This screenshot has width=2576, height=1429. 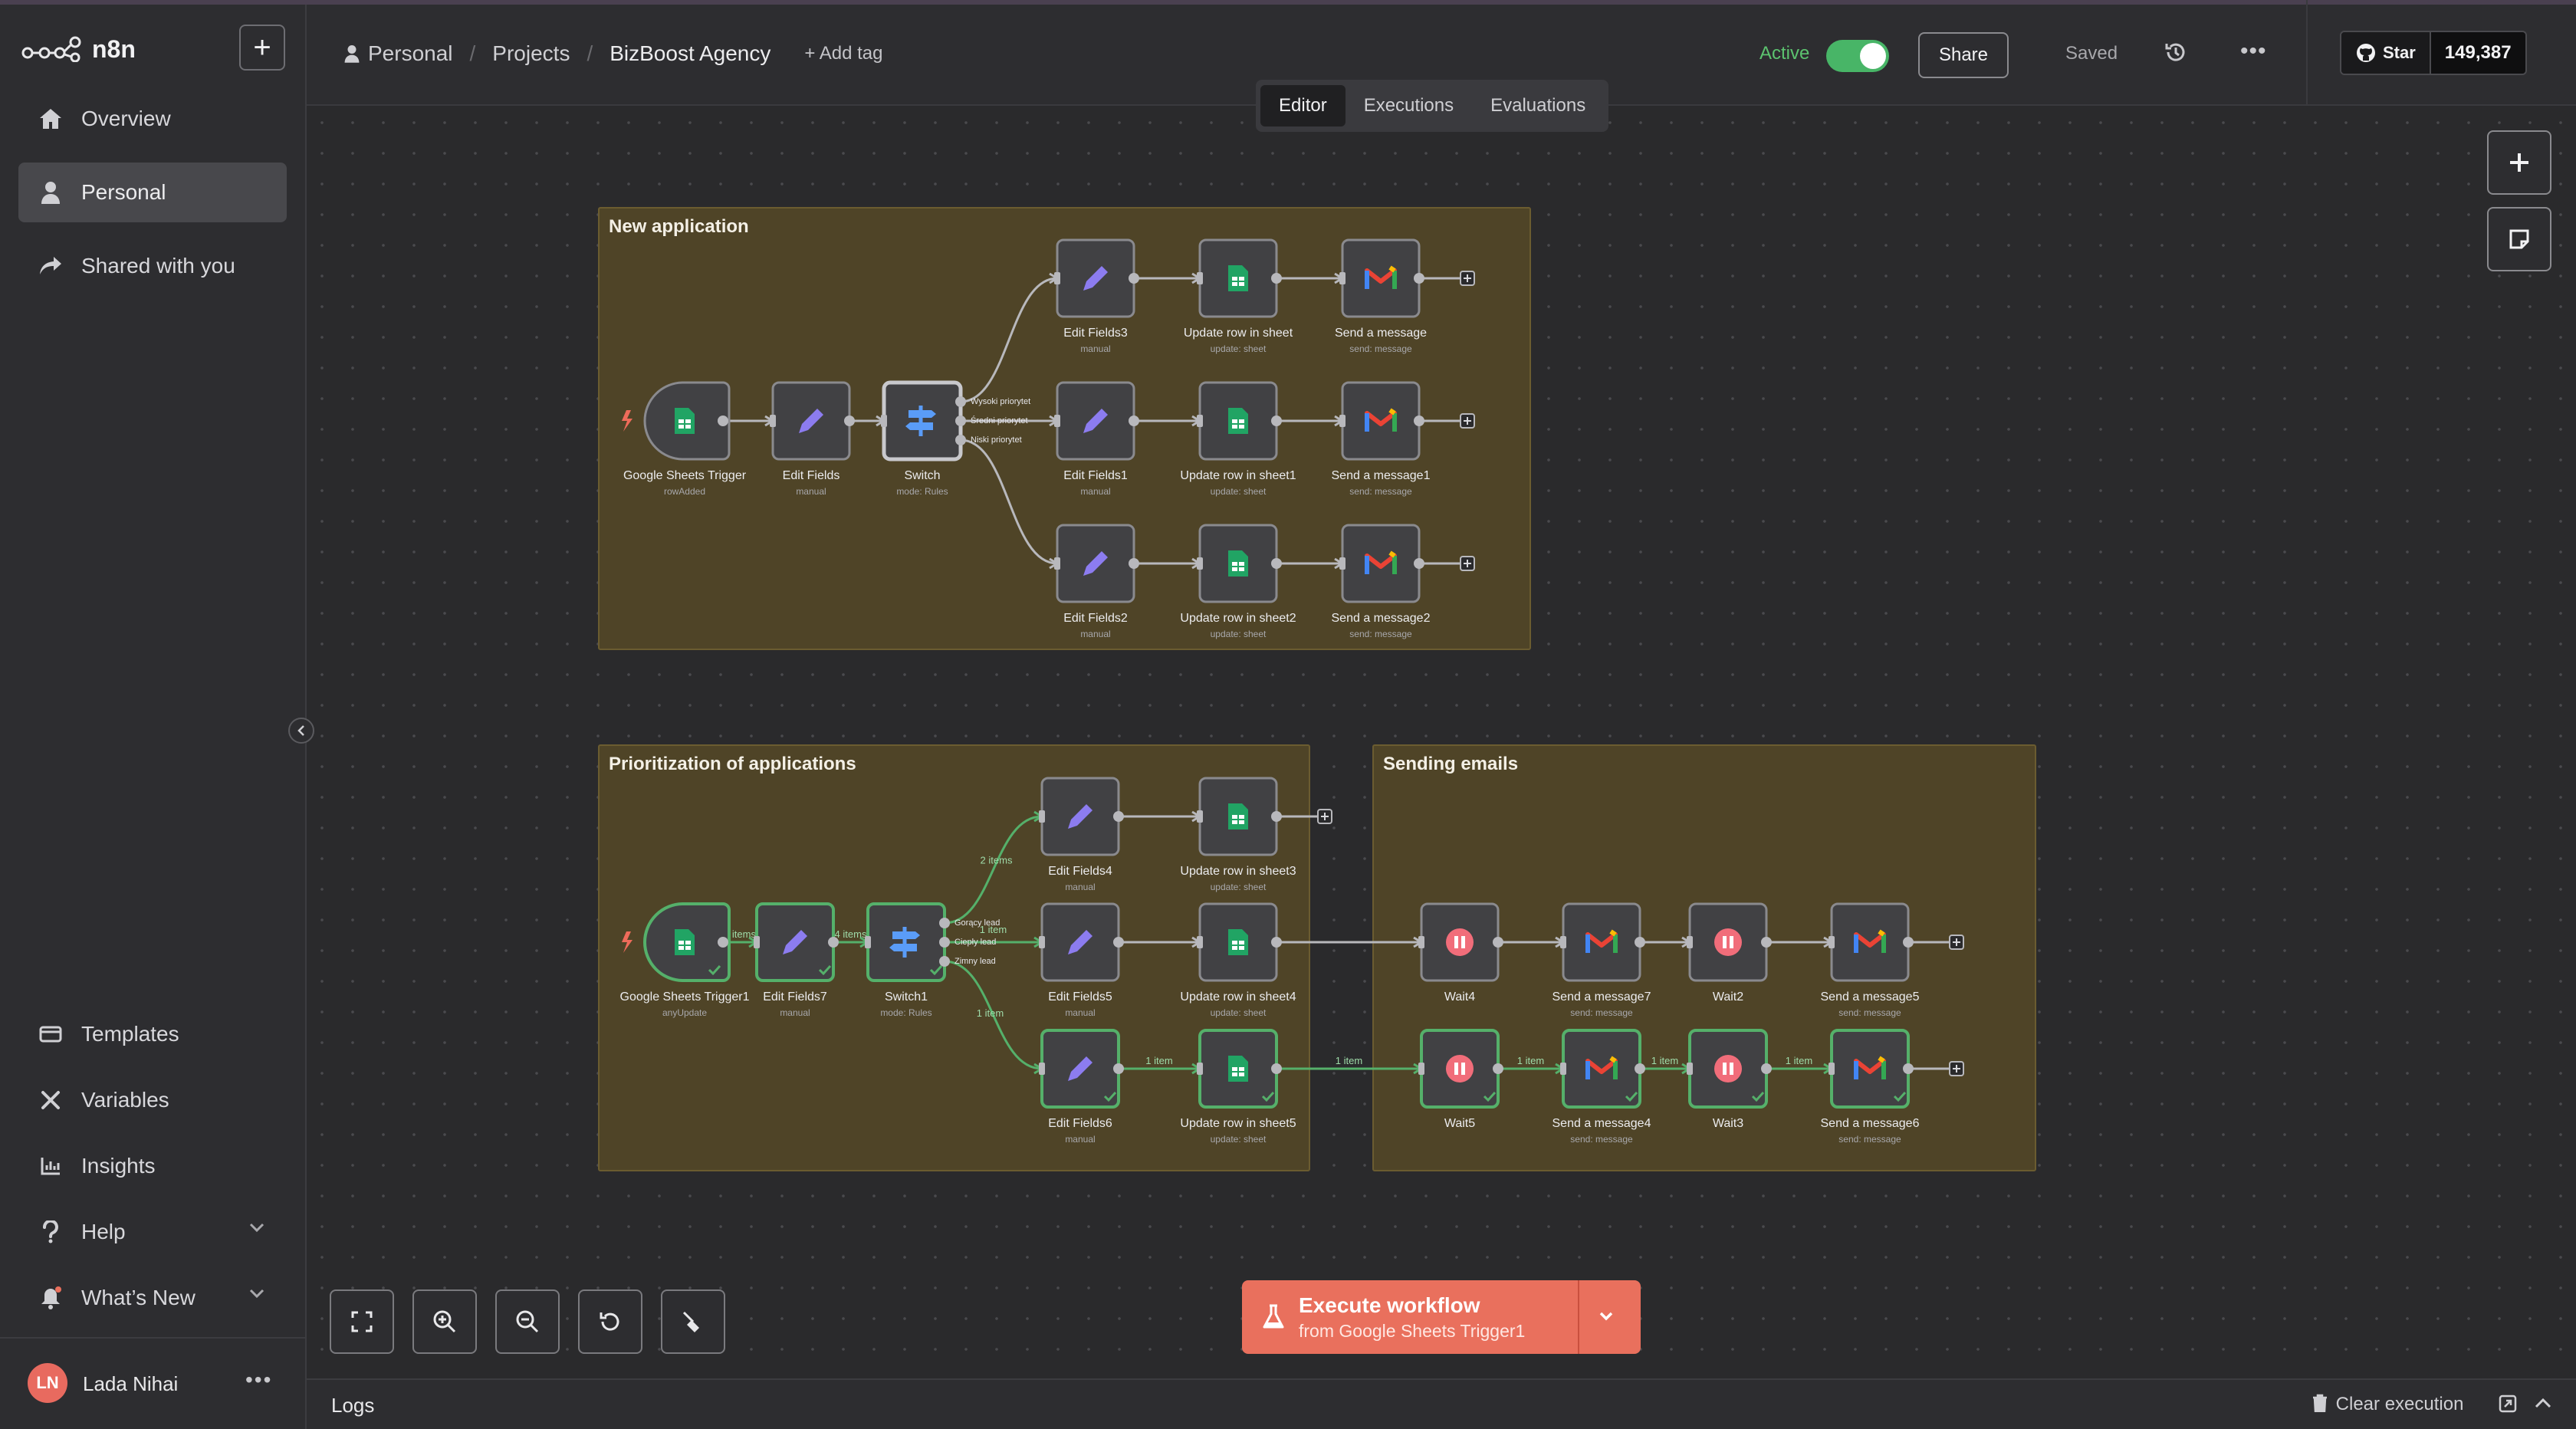 I want to click on node-sm5: Send a message5 send: message, so click(x=1870, y=960).